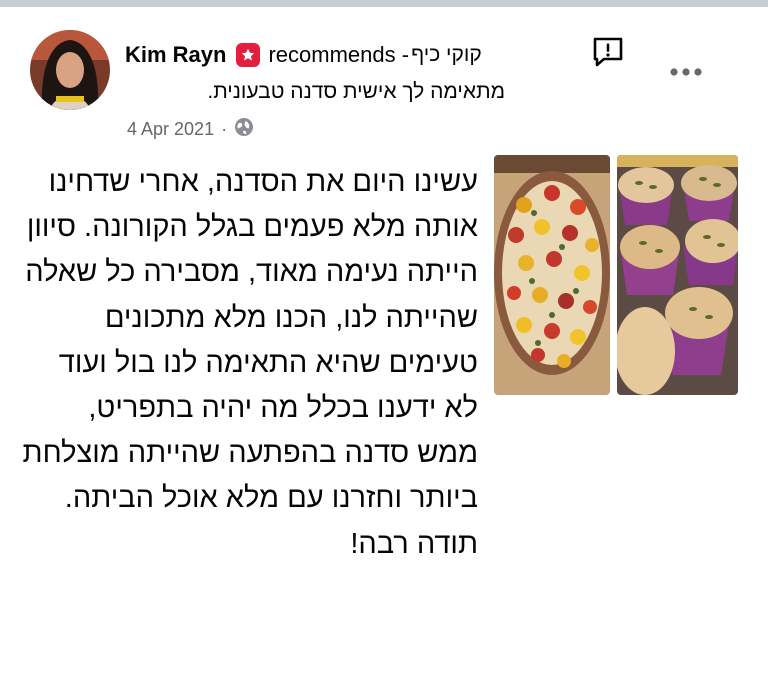  What do you see at coordinates (414, 543) in the screenshot?
I see `post-thanks-text: תודה רבה!` at bounding box center [414, 543].